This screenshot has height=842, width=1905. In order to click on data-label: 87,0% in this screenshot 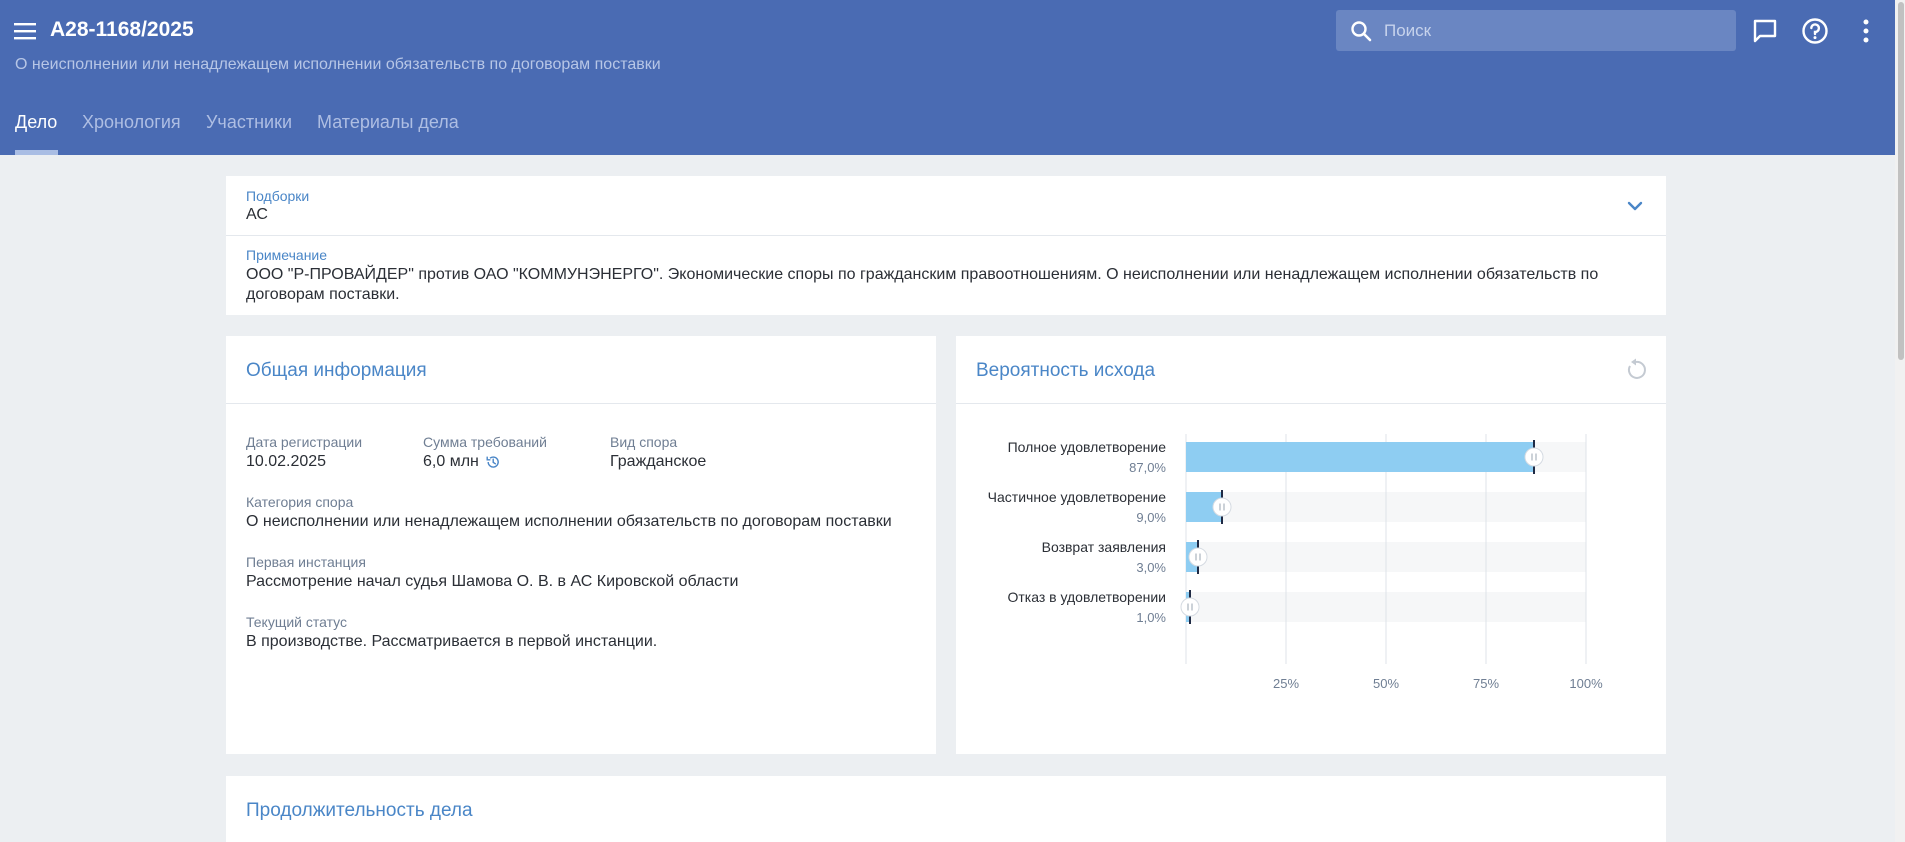, I will do `click(1147, 467)`.